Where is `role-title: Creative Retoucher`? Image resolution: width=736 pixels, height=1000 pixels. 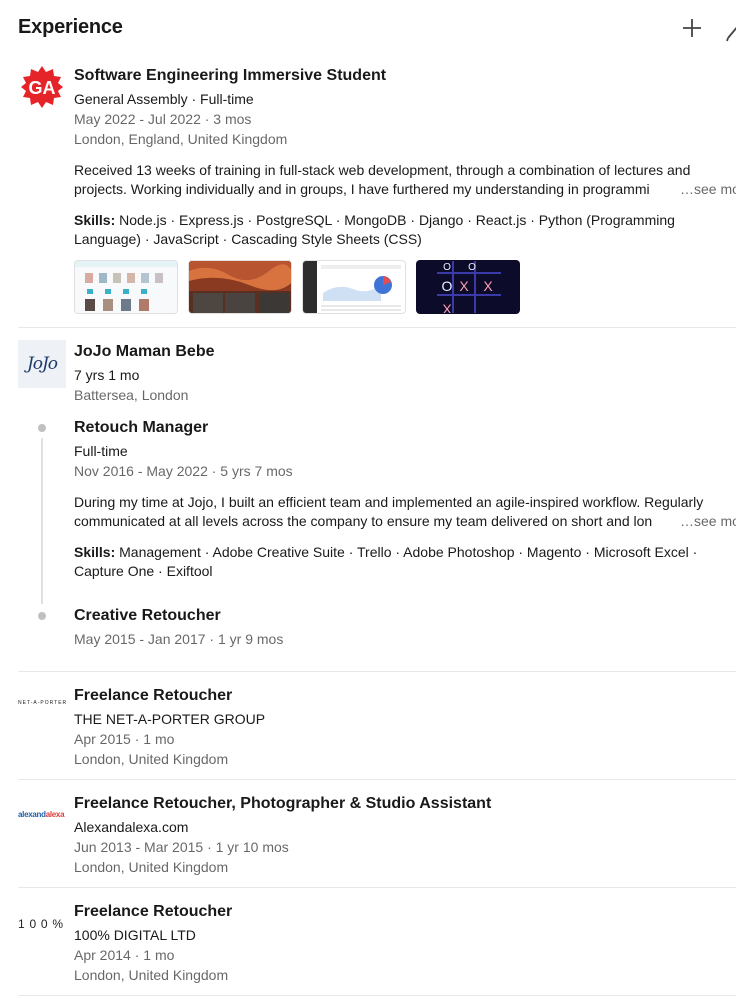
role-title: Creative Retoucher is located at coordinates (147, 616).